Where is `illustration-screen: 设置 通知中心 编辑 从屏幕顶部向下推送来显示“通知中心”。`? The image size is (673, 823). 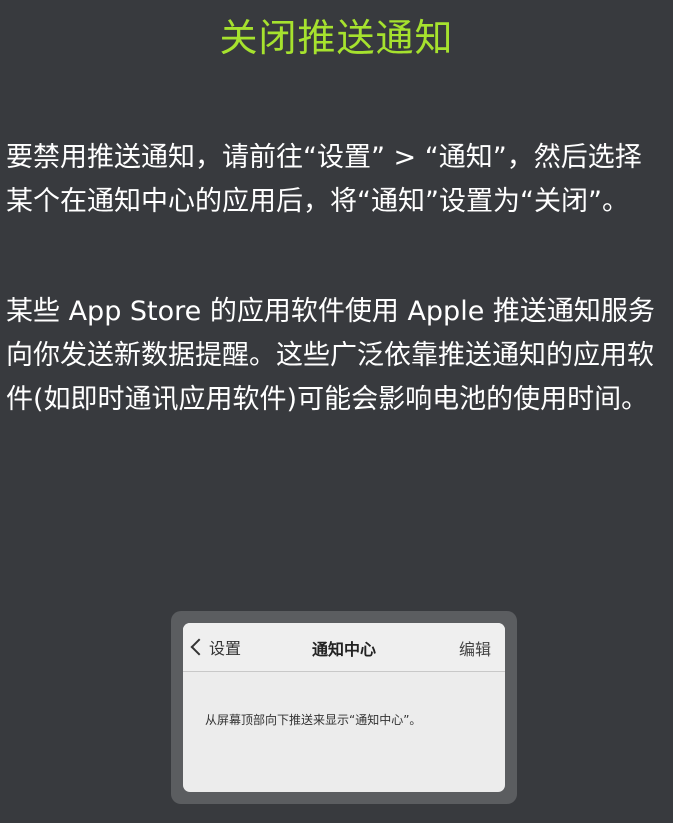
illustration-screen: 设置 通知中心 编辑 从屏幕顶部向下推送来显示“通知中心”。 is located at coordinates (344, 707).